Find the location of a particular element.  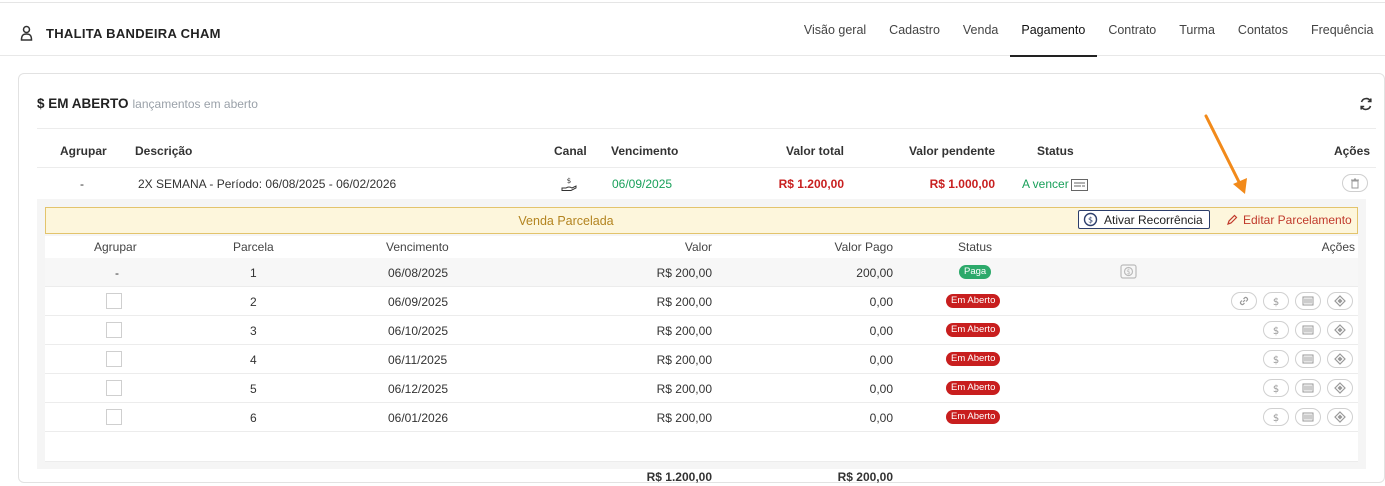

recurrence-icon: $ is located at coordinates (1090, 219).